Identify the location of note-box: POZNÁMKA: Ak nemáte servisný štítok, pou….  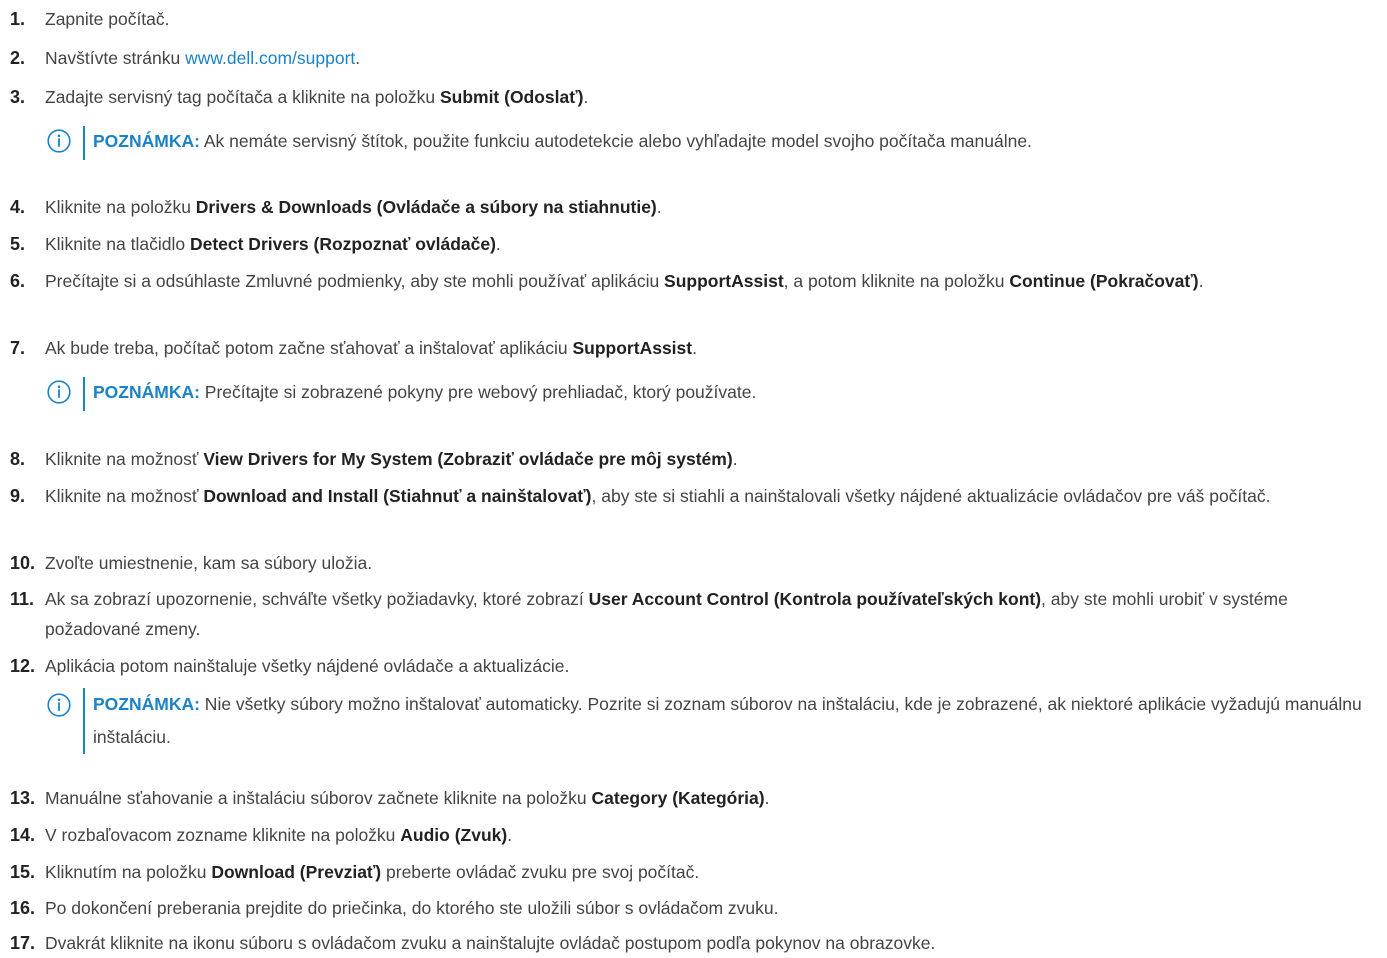
(712, 143).